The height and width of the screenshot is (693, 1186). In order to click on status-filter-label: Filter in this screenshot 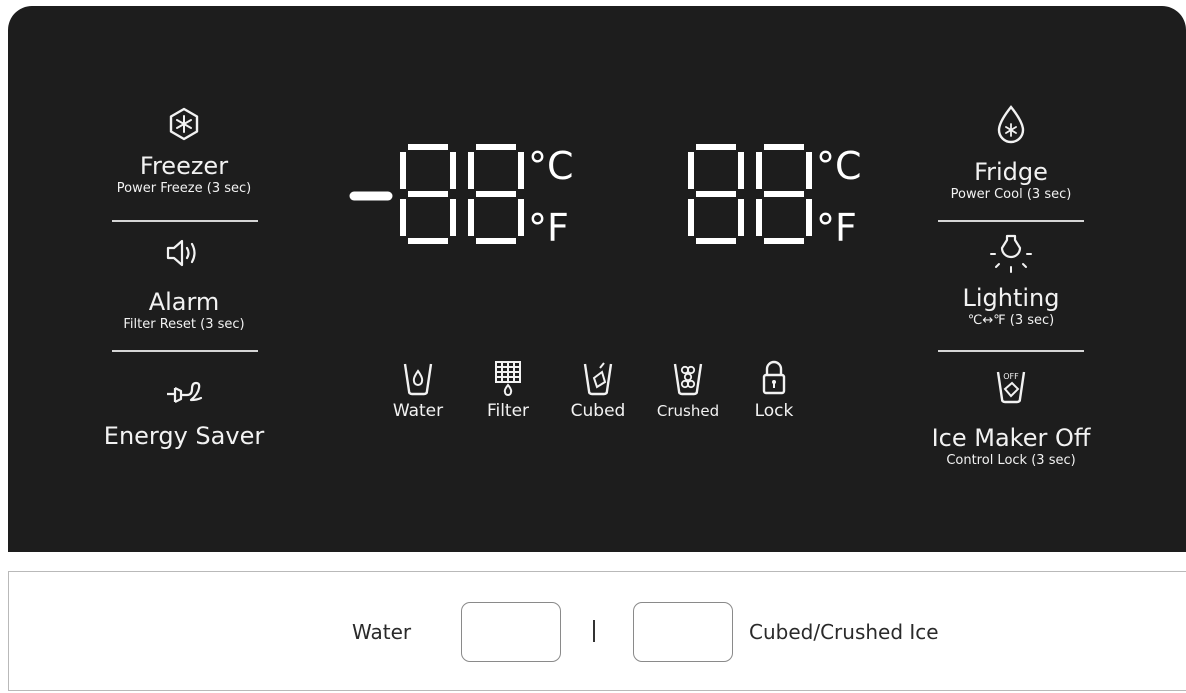, I will do `click(508, 411)`.